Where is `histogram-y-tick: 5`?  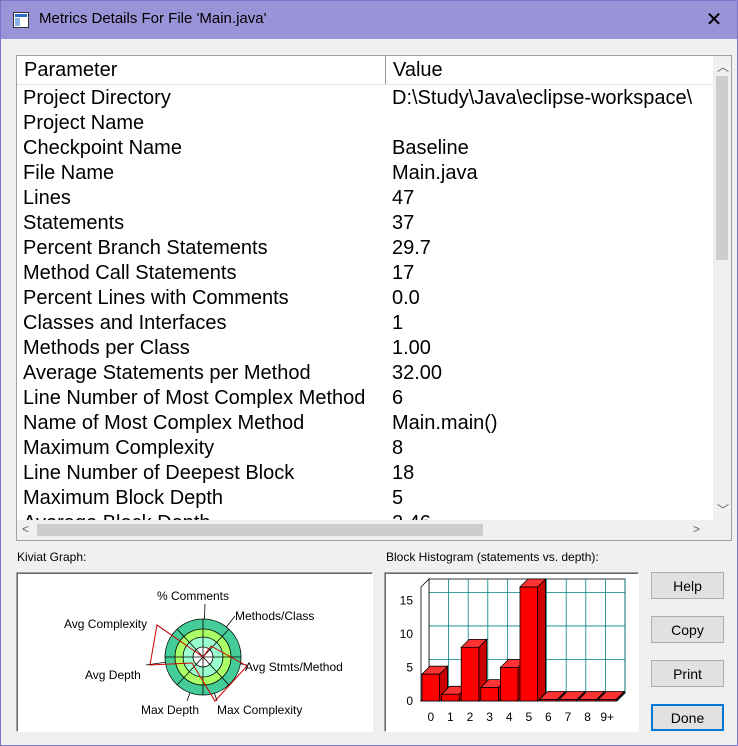
histogram-y-tick: 5 is located at coordinates (409, 667).